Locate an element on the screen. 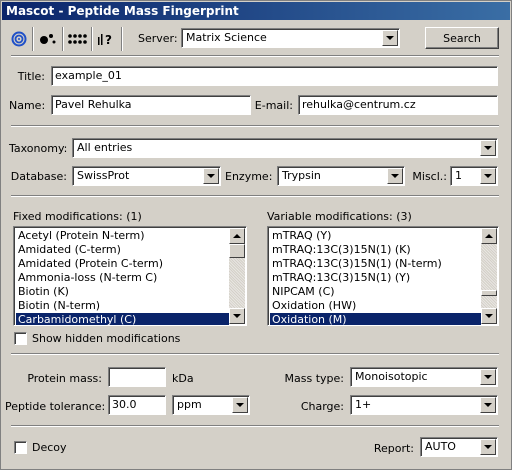 Image resolution: width=512 pixels, height=470 pixels. variable-mods-label: Variable modifications: (3) is located at coordinates (339, 216).